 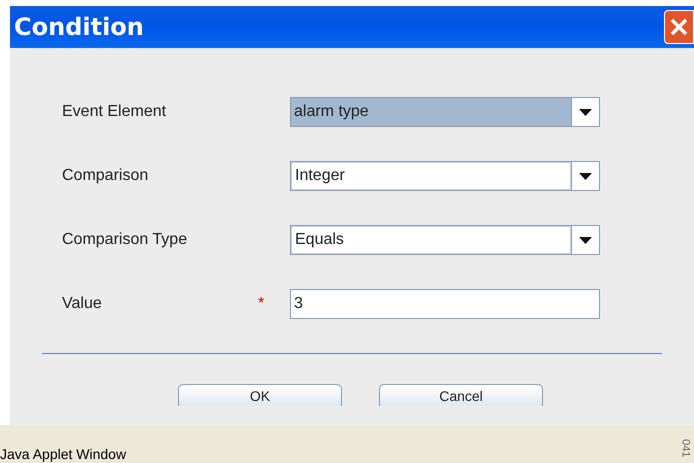 I want to click on close-icon, so click(x=679, y=27).